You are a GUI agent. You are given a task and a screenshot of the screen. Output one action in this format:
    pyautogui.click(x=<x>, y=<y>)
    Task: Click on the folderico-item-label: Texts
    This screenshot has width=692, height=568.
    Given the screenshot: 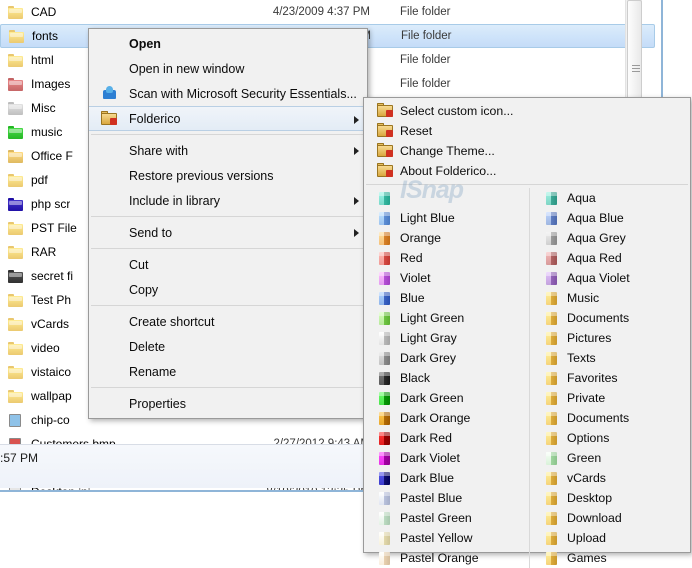 What is the action you would take?
    pyautogui.click(x=581, y=358)
    